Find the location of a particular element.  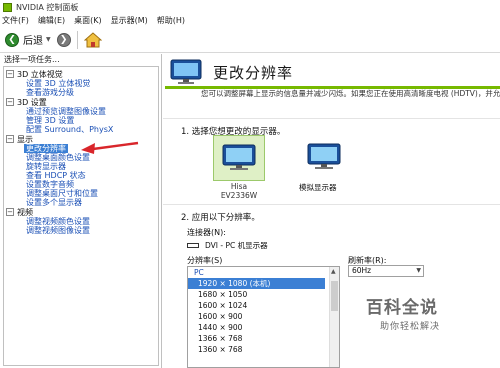

back-button: 后退 is located at coordinates (33, 39).